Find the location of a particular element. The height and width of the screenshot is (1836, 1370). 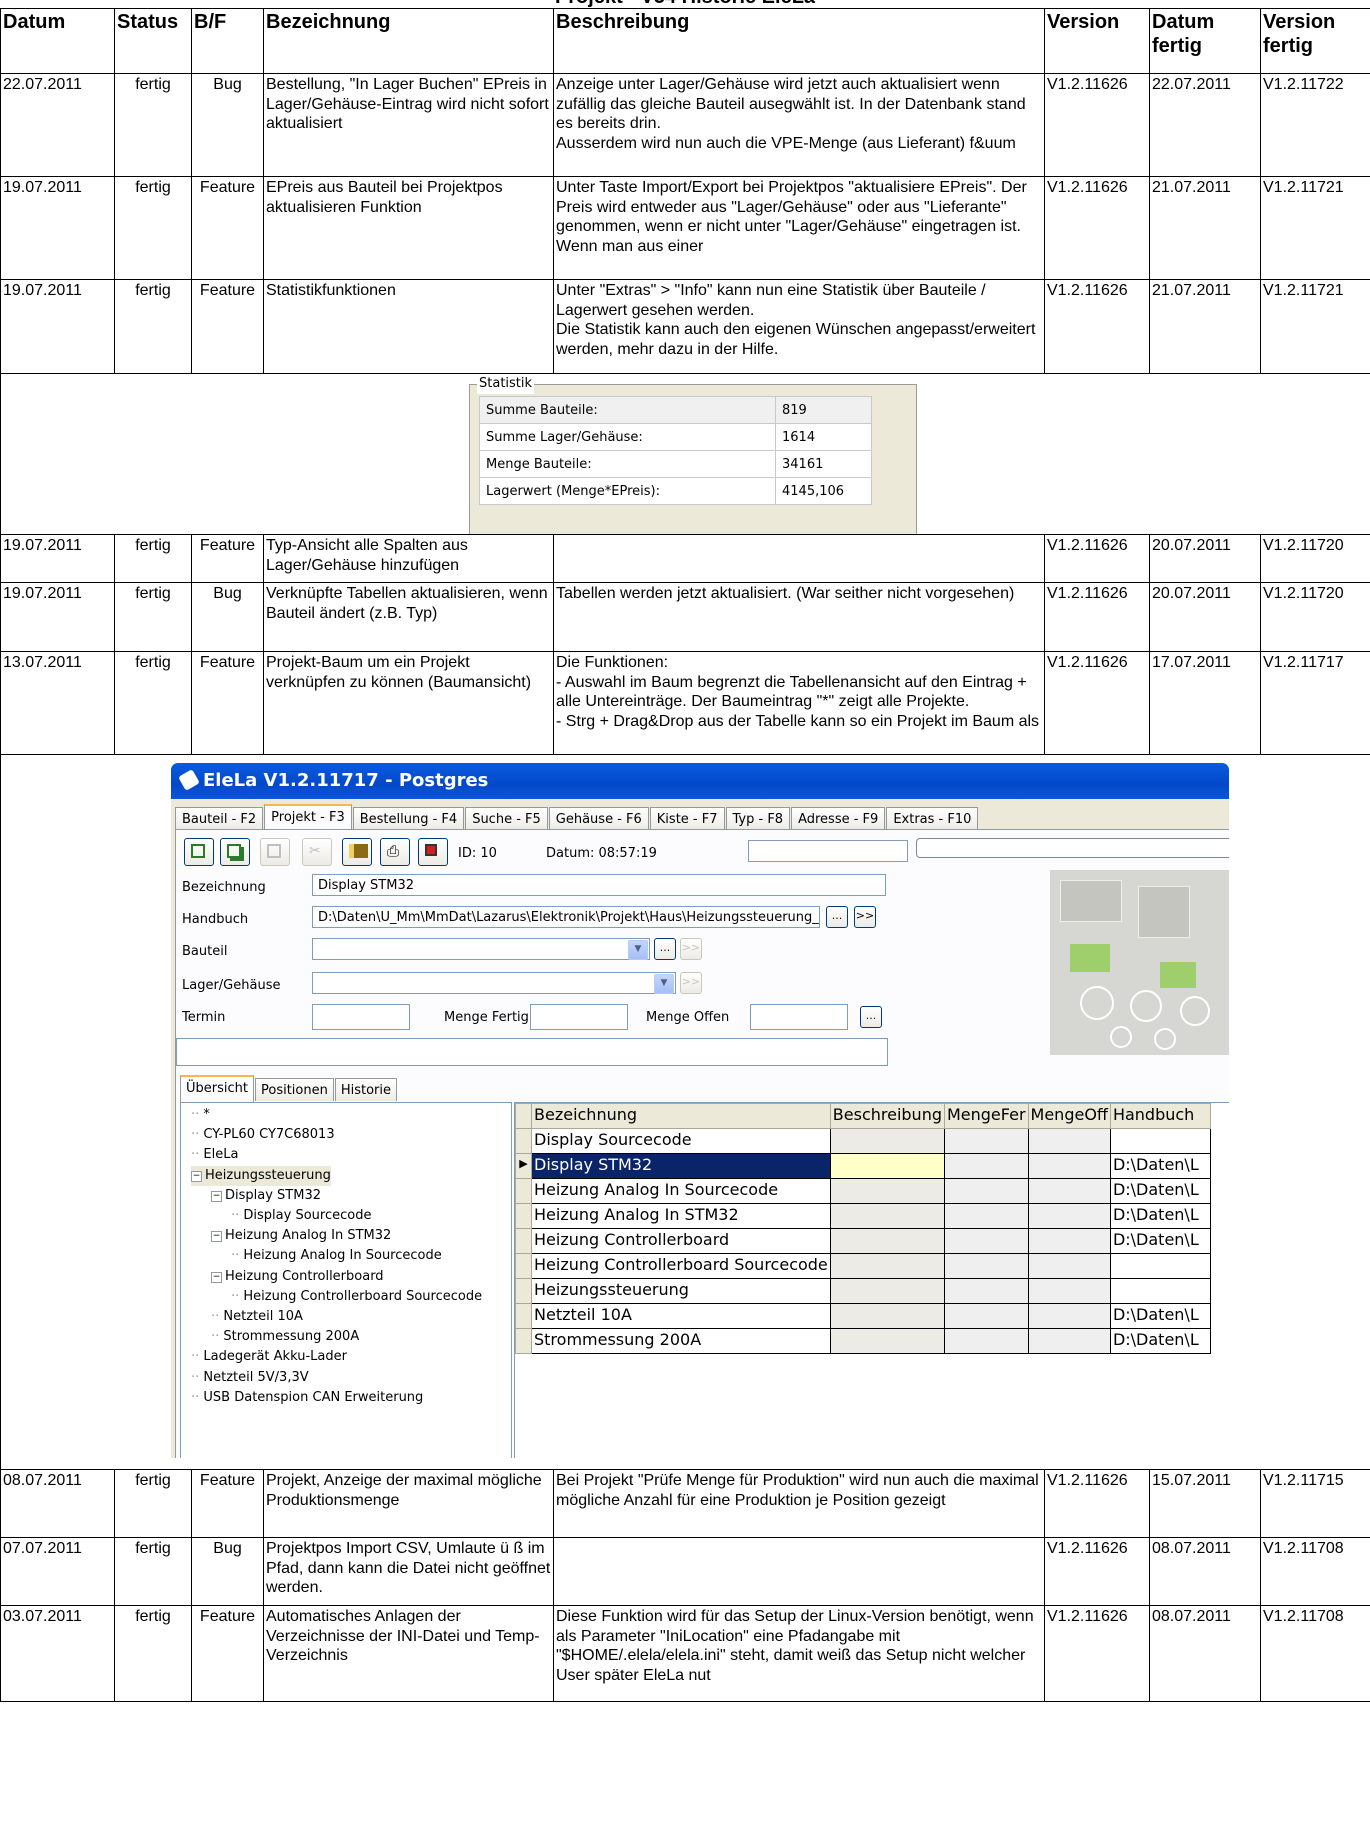

subtab-positionen: Positionen is located at coordinates (294, 1089).